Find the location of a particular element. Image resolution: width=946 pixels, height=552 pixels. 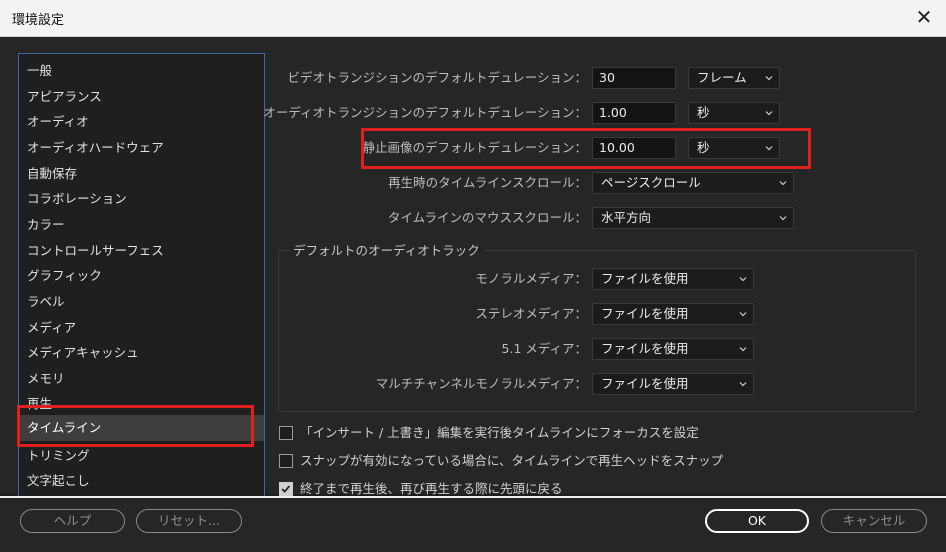

help-button: ヘルプ is located at coordinates (72, 521).